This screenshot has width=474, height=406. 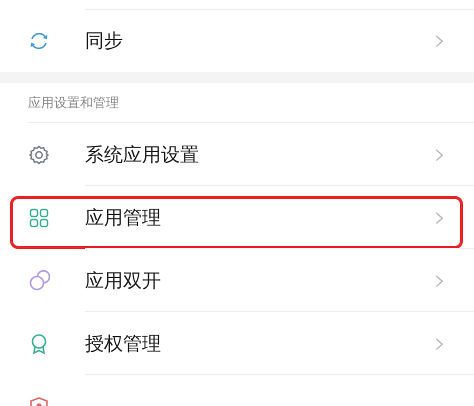 What do you see at coordinates (123, 218) in the screenshot?
I see `row-label: 应用管理` at bounding box center [123, 218].